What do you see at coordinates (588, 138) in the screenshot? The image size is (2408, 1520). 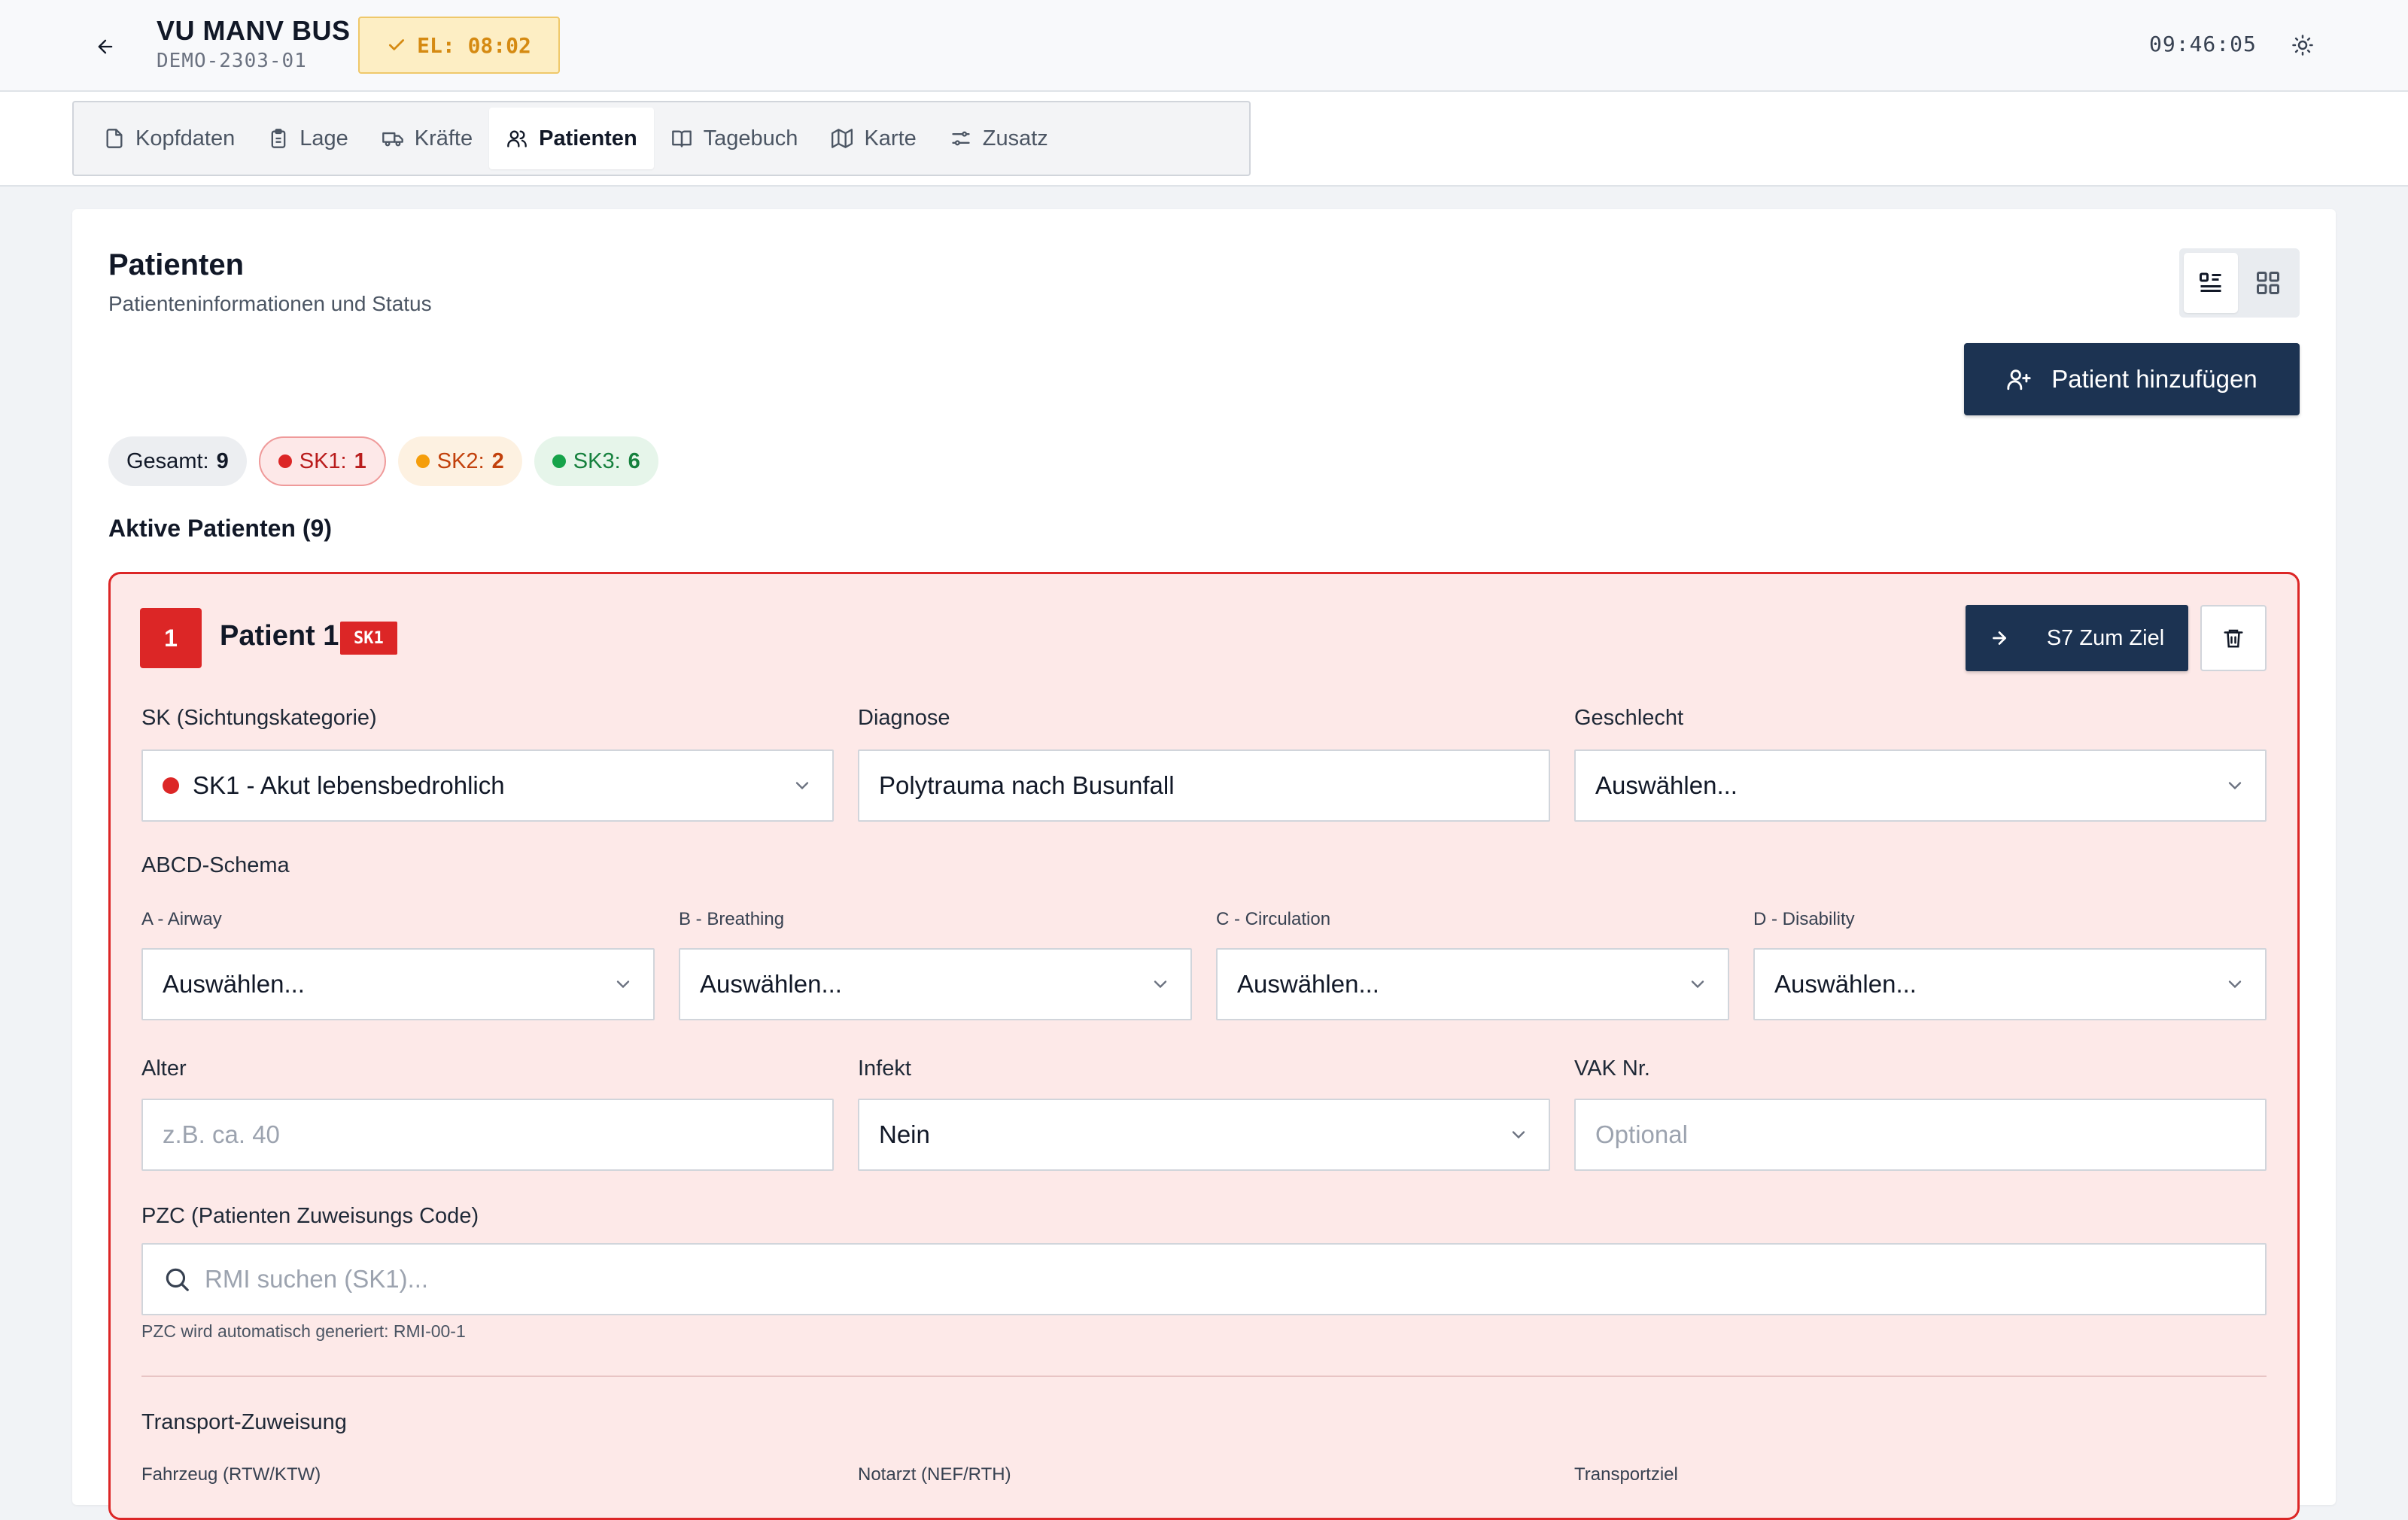 I see `tab-label: Patienten` at bounding box center [588, 138].